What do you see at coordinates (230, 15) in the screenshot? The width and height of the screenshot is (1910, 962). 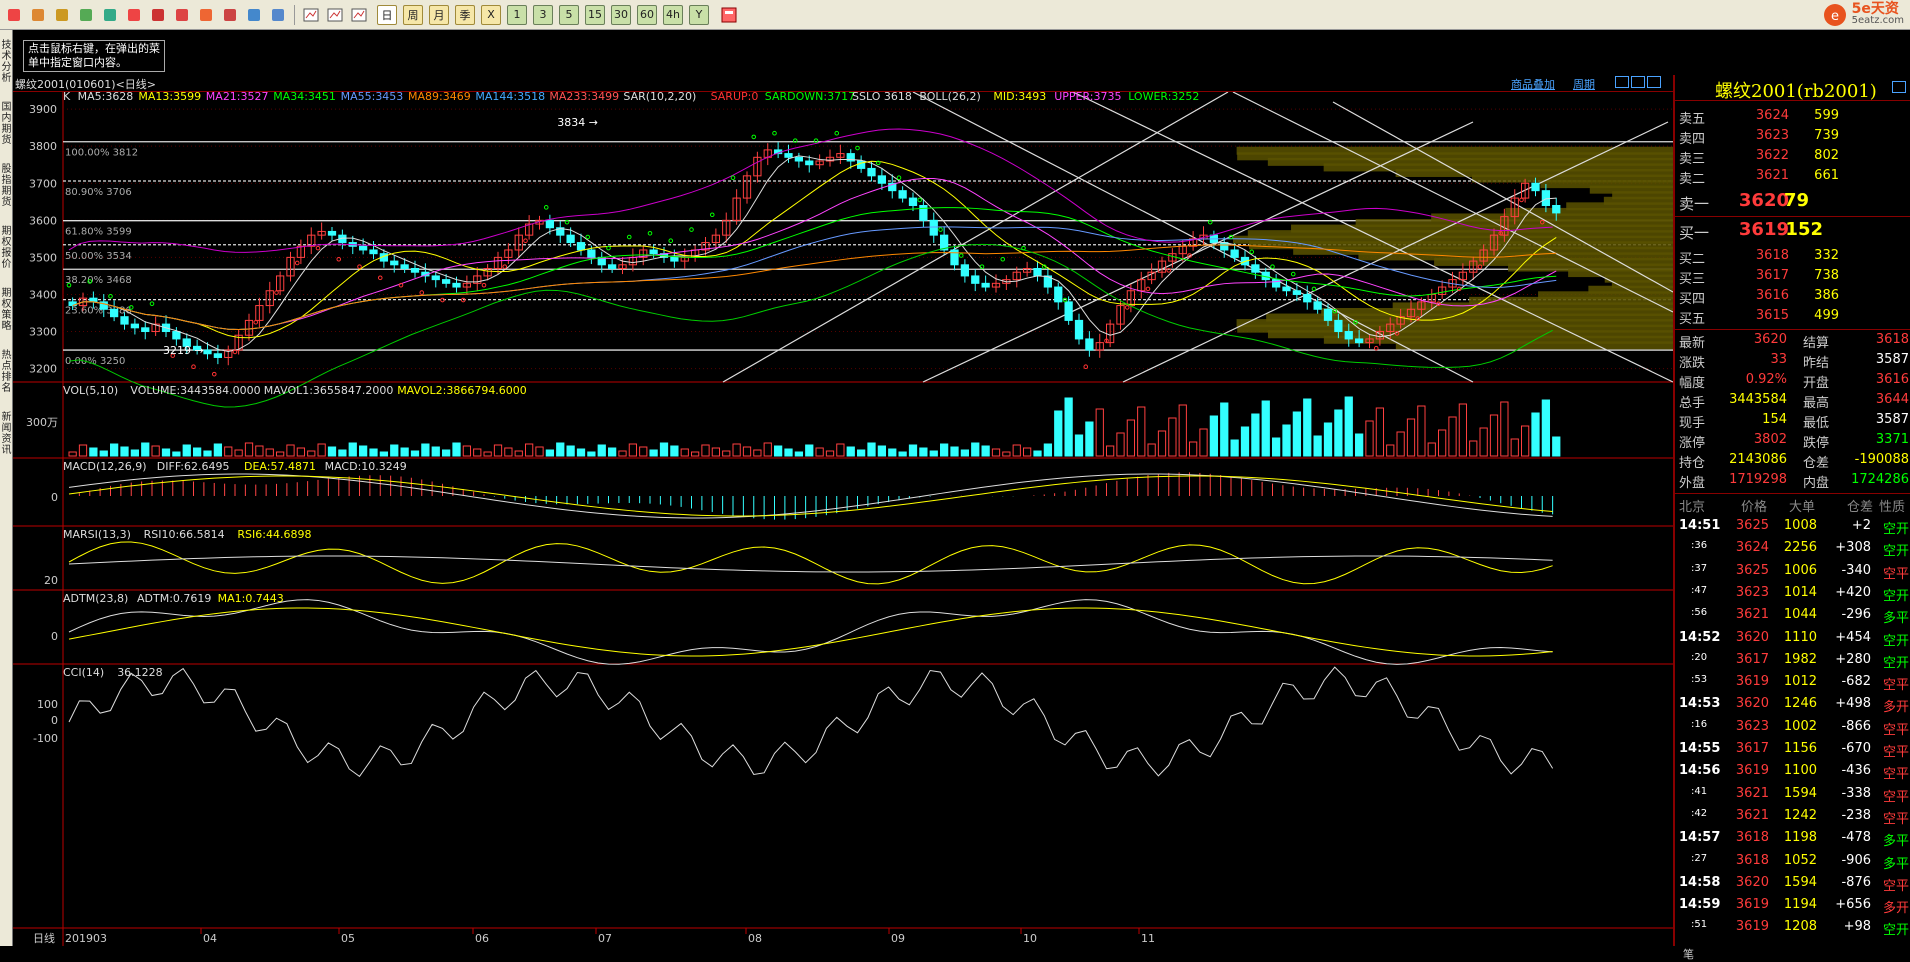 I see `paint-icon` at bounding box center [230, 15].